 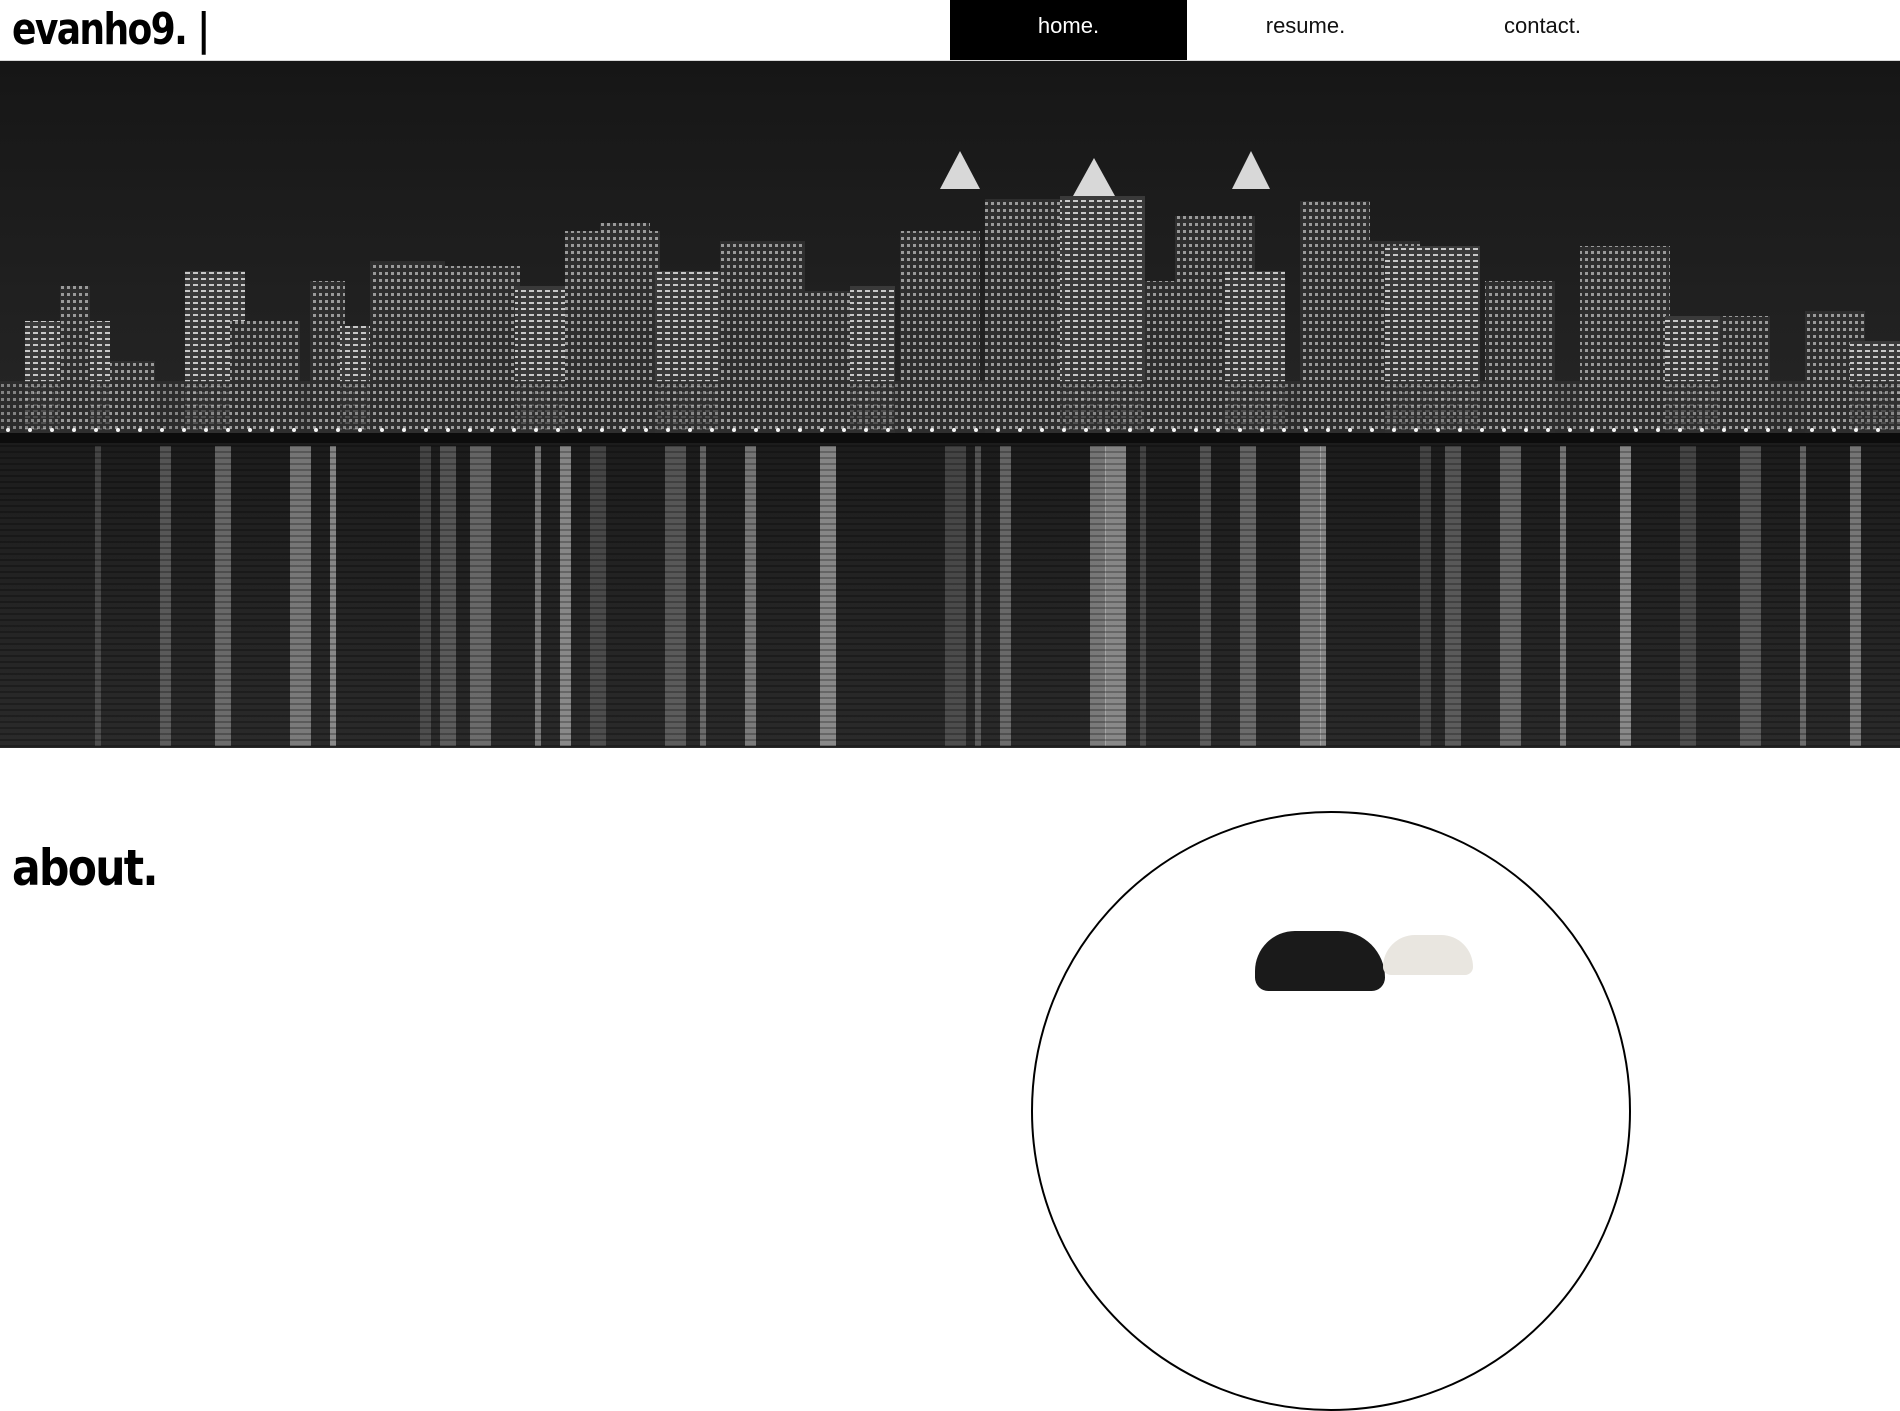 I want to click on main-nav: home. resume. contact., so click(x=1305, y=30).